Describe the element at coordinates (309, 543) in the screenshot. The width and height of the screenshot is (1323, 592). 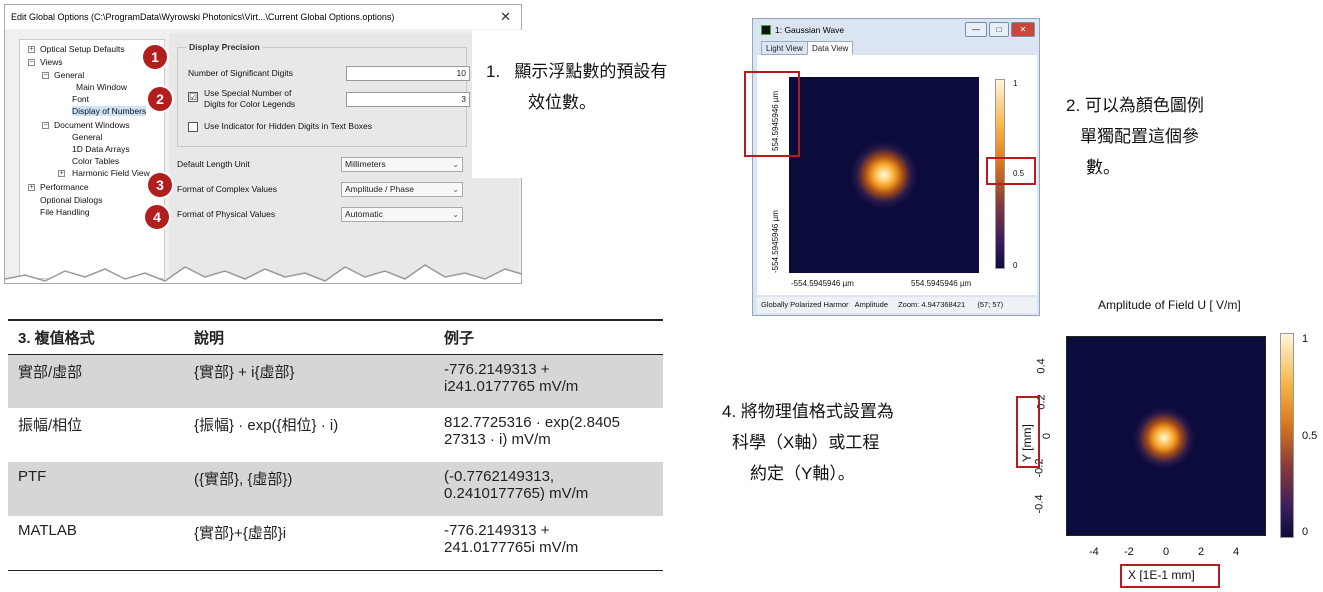
I see `table-cell: {實部}+{虛部}i` at that location.